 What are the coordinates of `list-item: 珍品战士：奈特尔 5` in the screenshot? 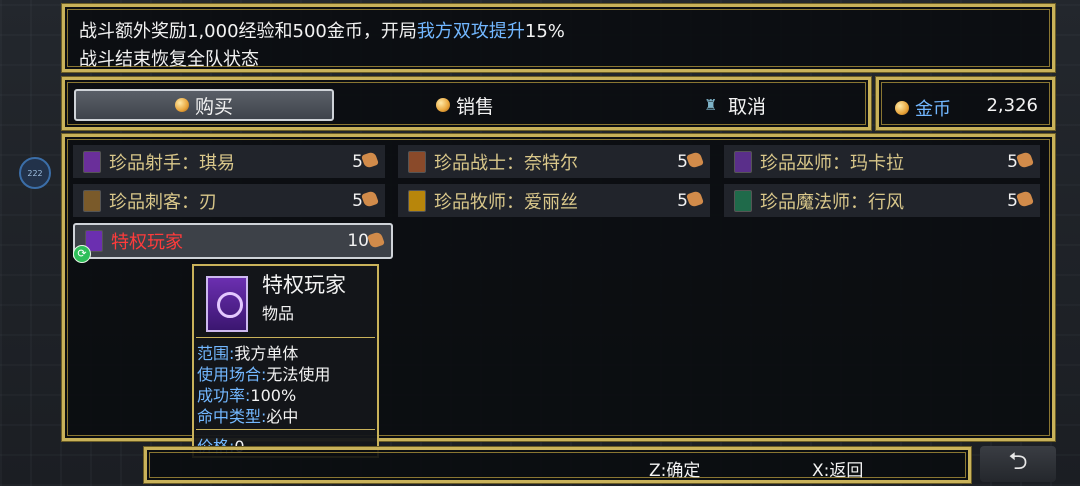 It's located at (554, 161).